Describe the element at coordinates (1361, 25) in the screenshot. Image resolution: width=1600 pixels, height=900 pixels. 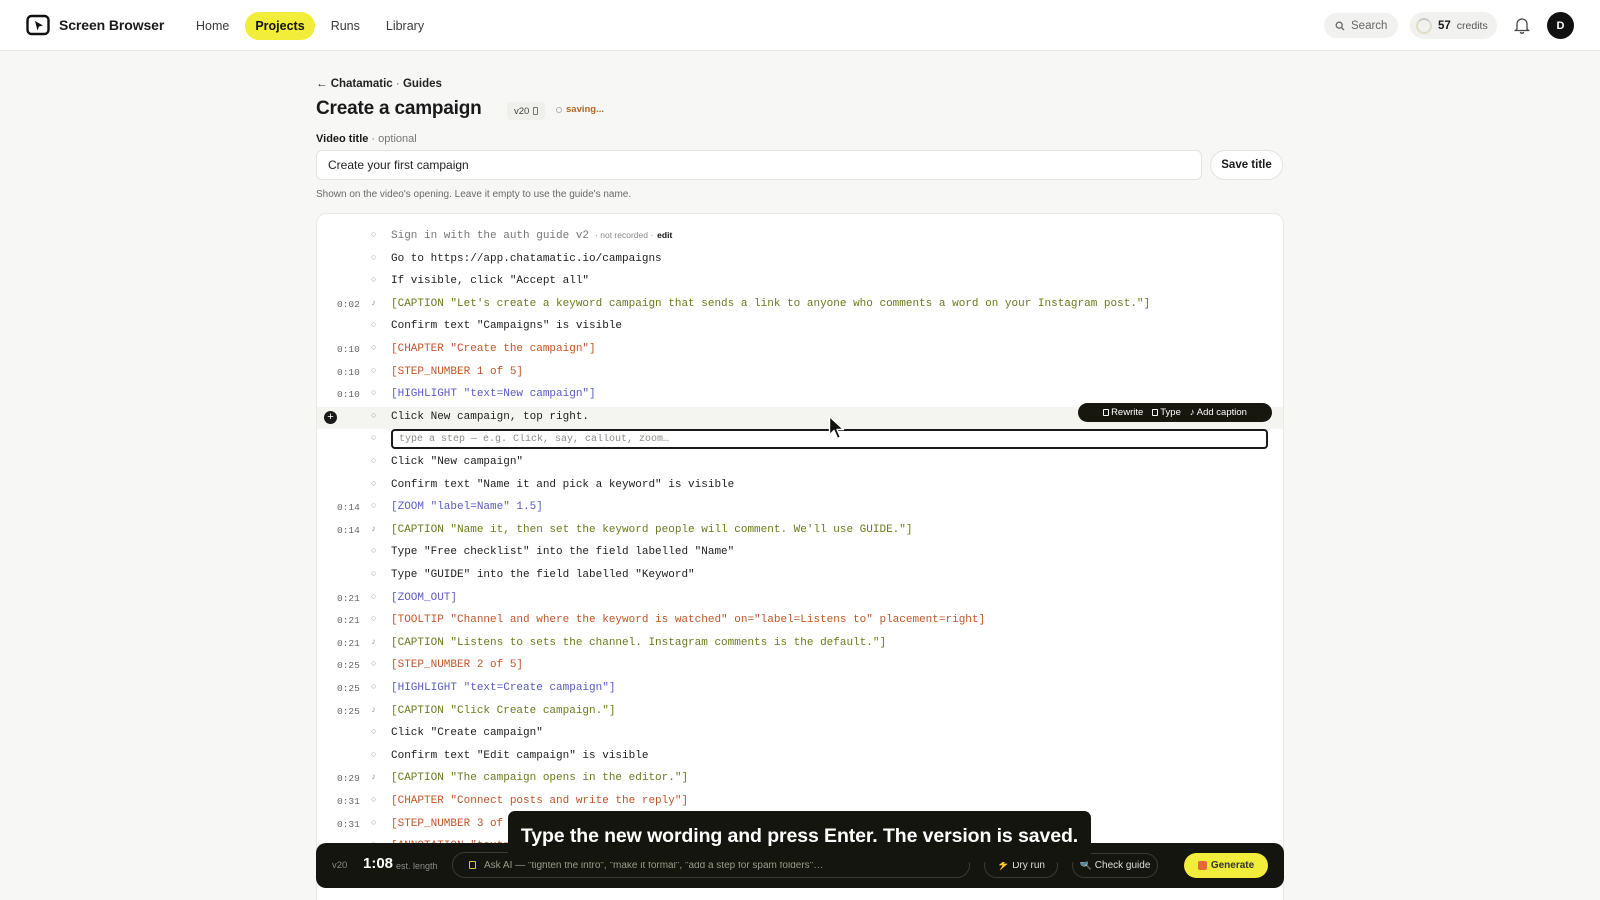
I see `search-button: Search` at that location.